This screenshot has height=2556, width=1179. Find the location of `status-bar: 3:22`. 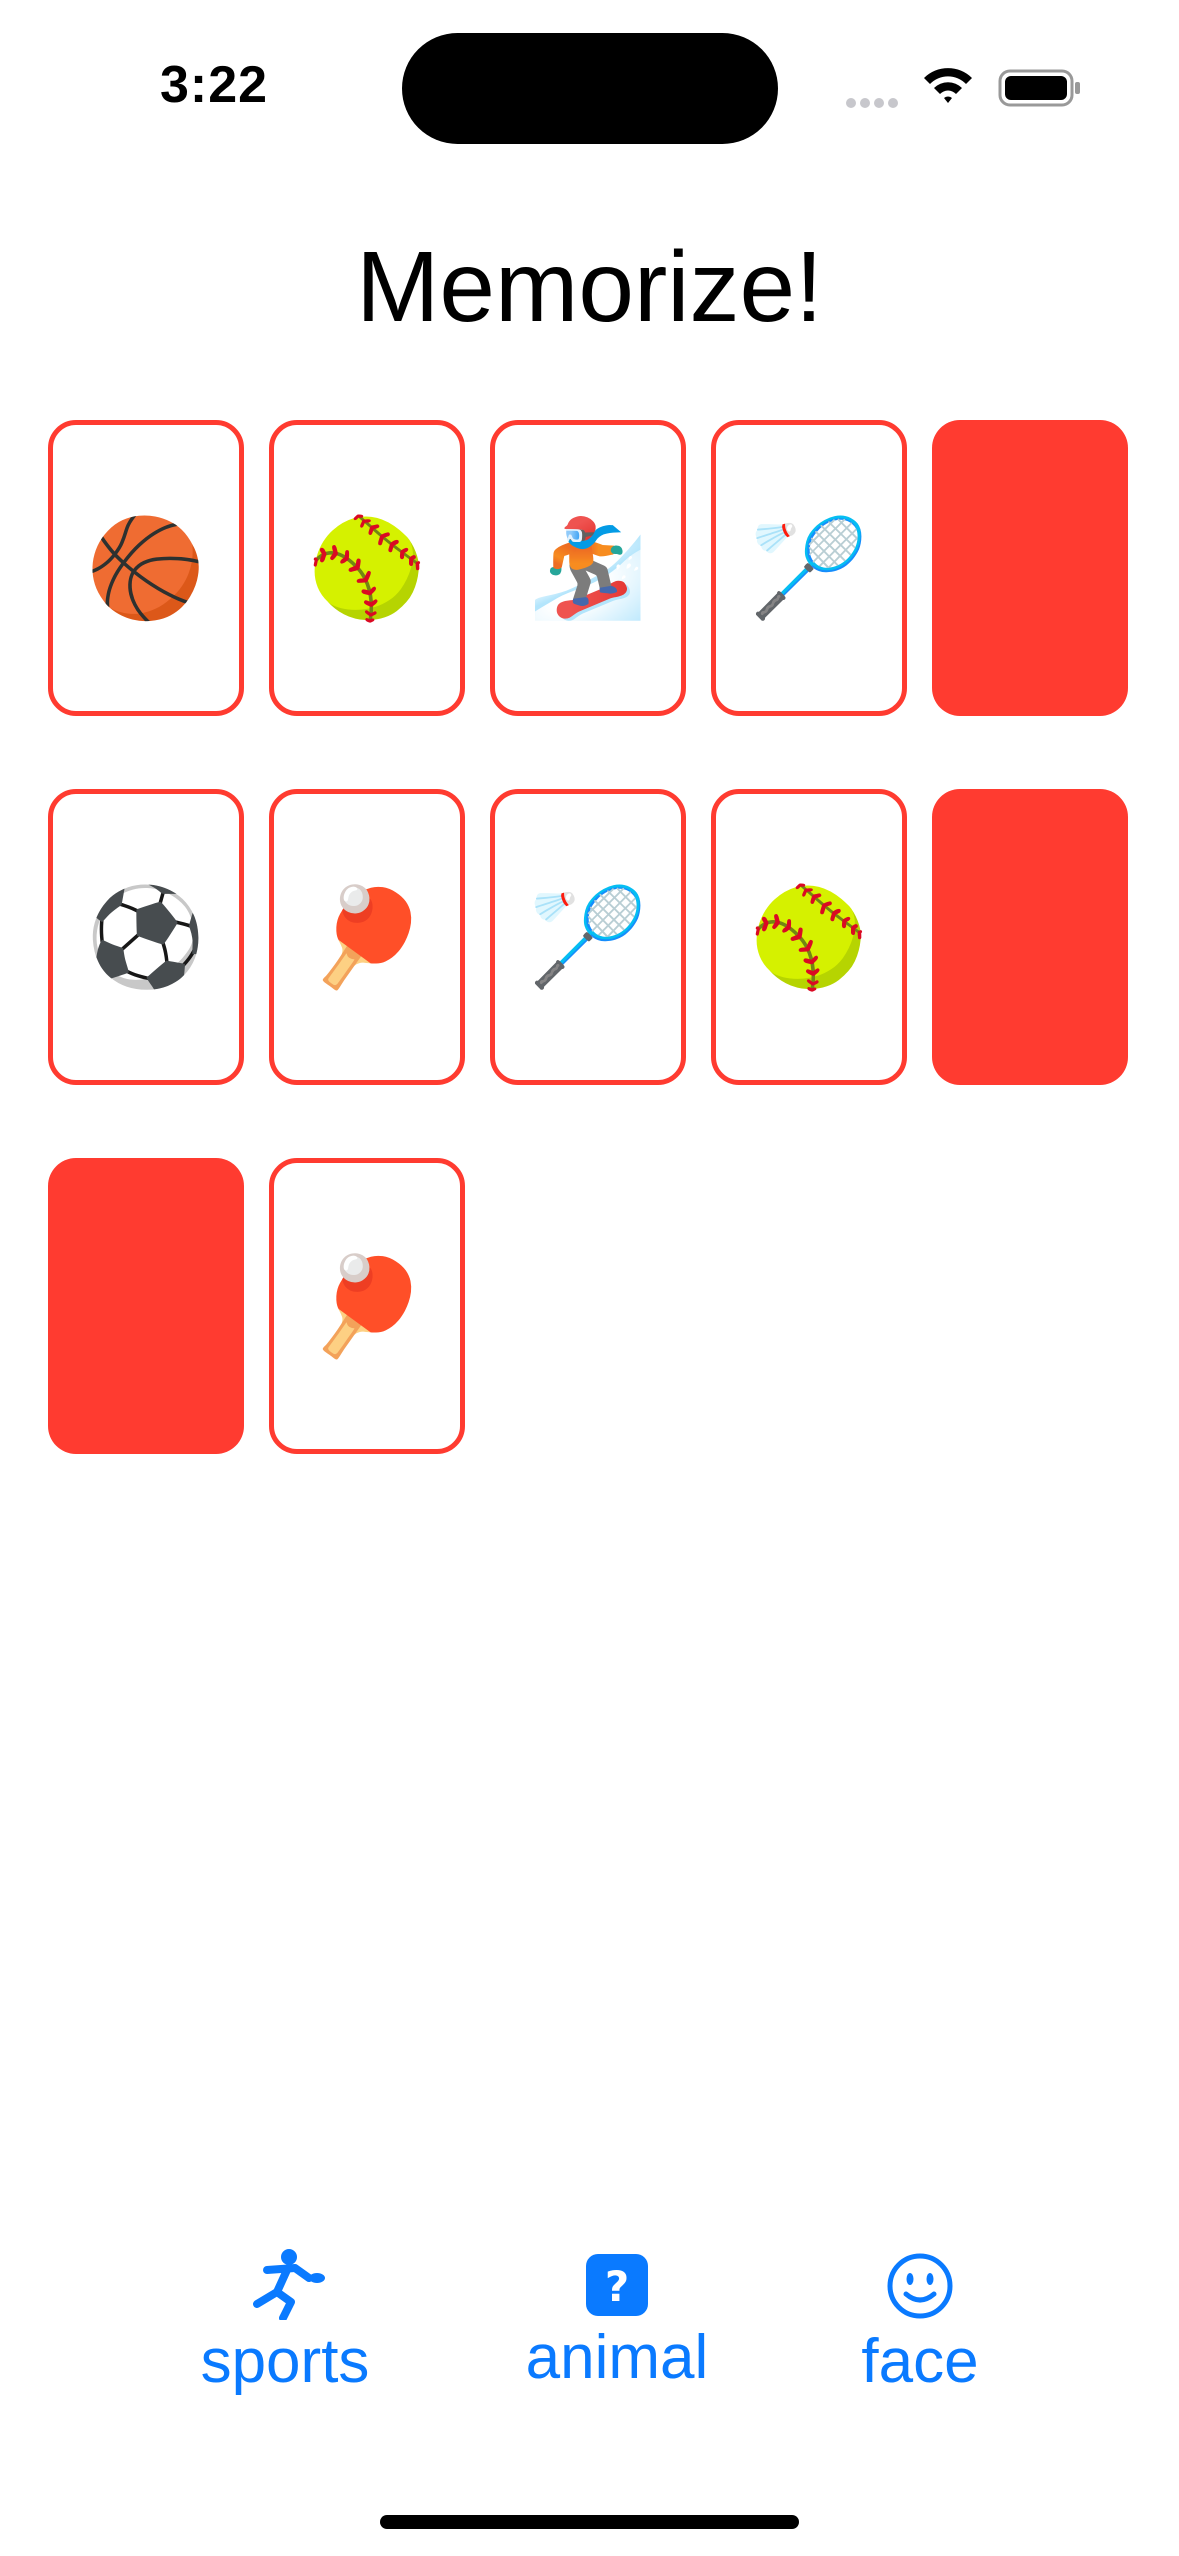

status-bar: 3:22 is located at coordinates (589, 75).